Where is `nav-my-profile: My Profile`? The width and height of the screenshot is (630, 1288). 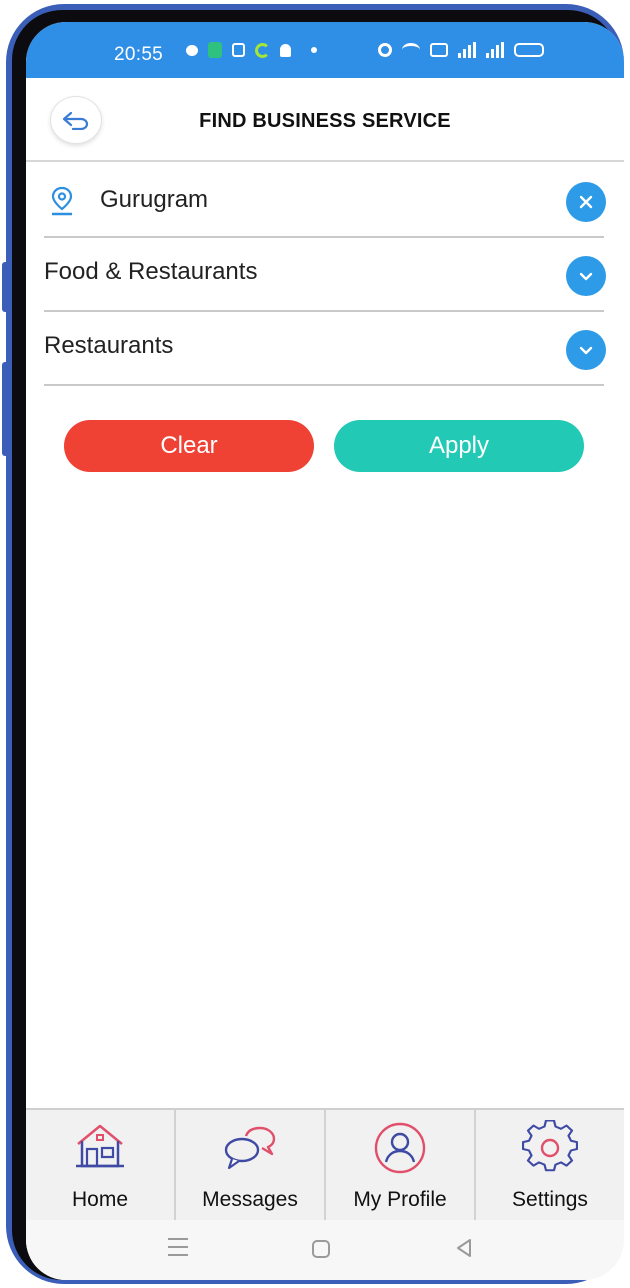 nav-my-profile: My Profile is located at coordinates (401, 1166).